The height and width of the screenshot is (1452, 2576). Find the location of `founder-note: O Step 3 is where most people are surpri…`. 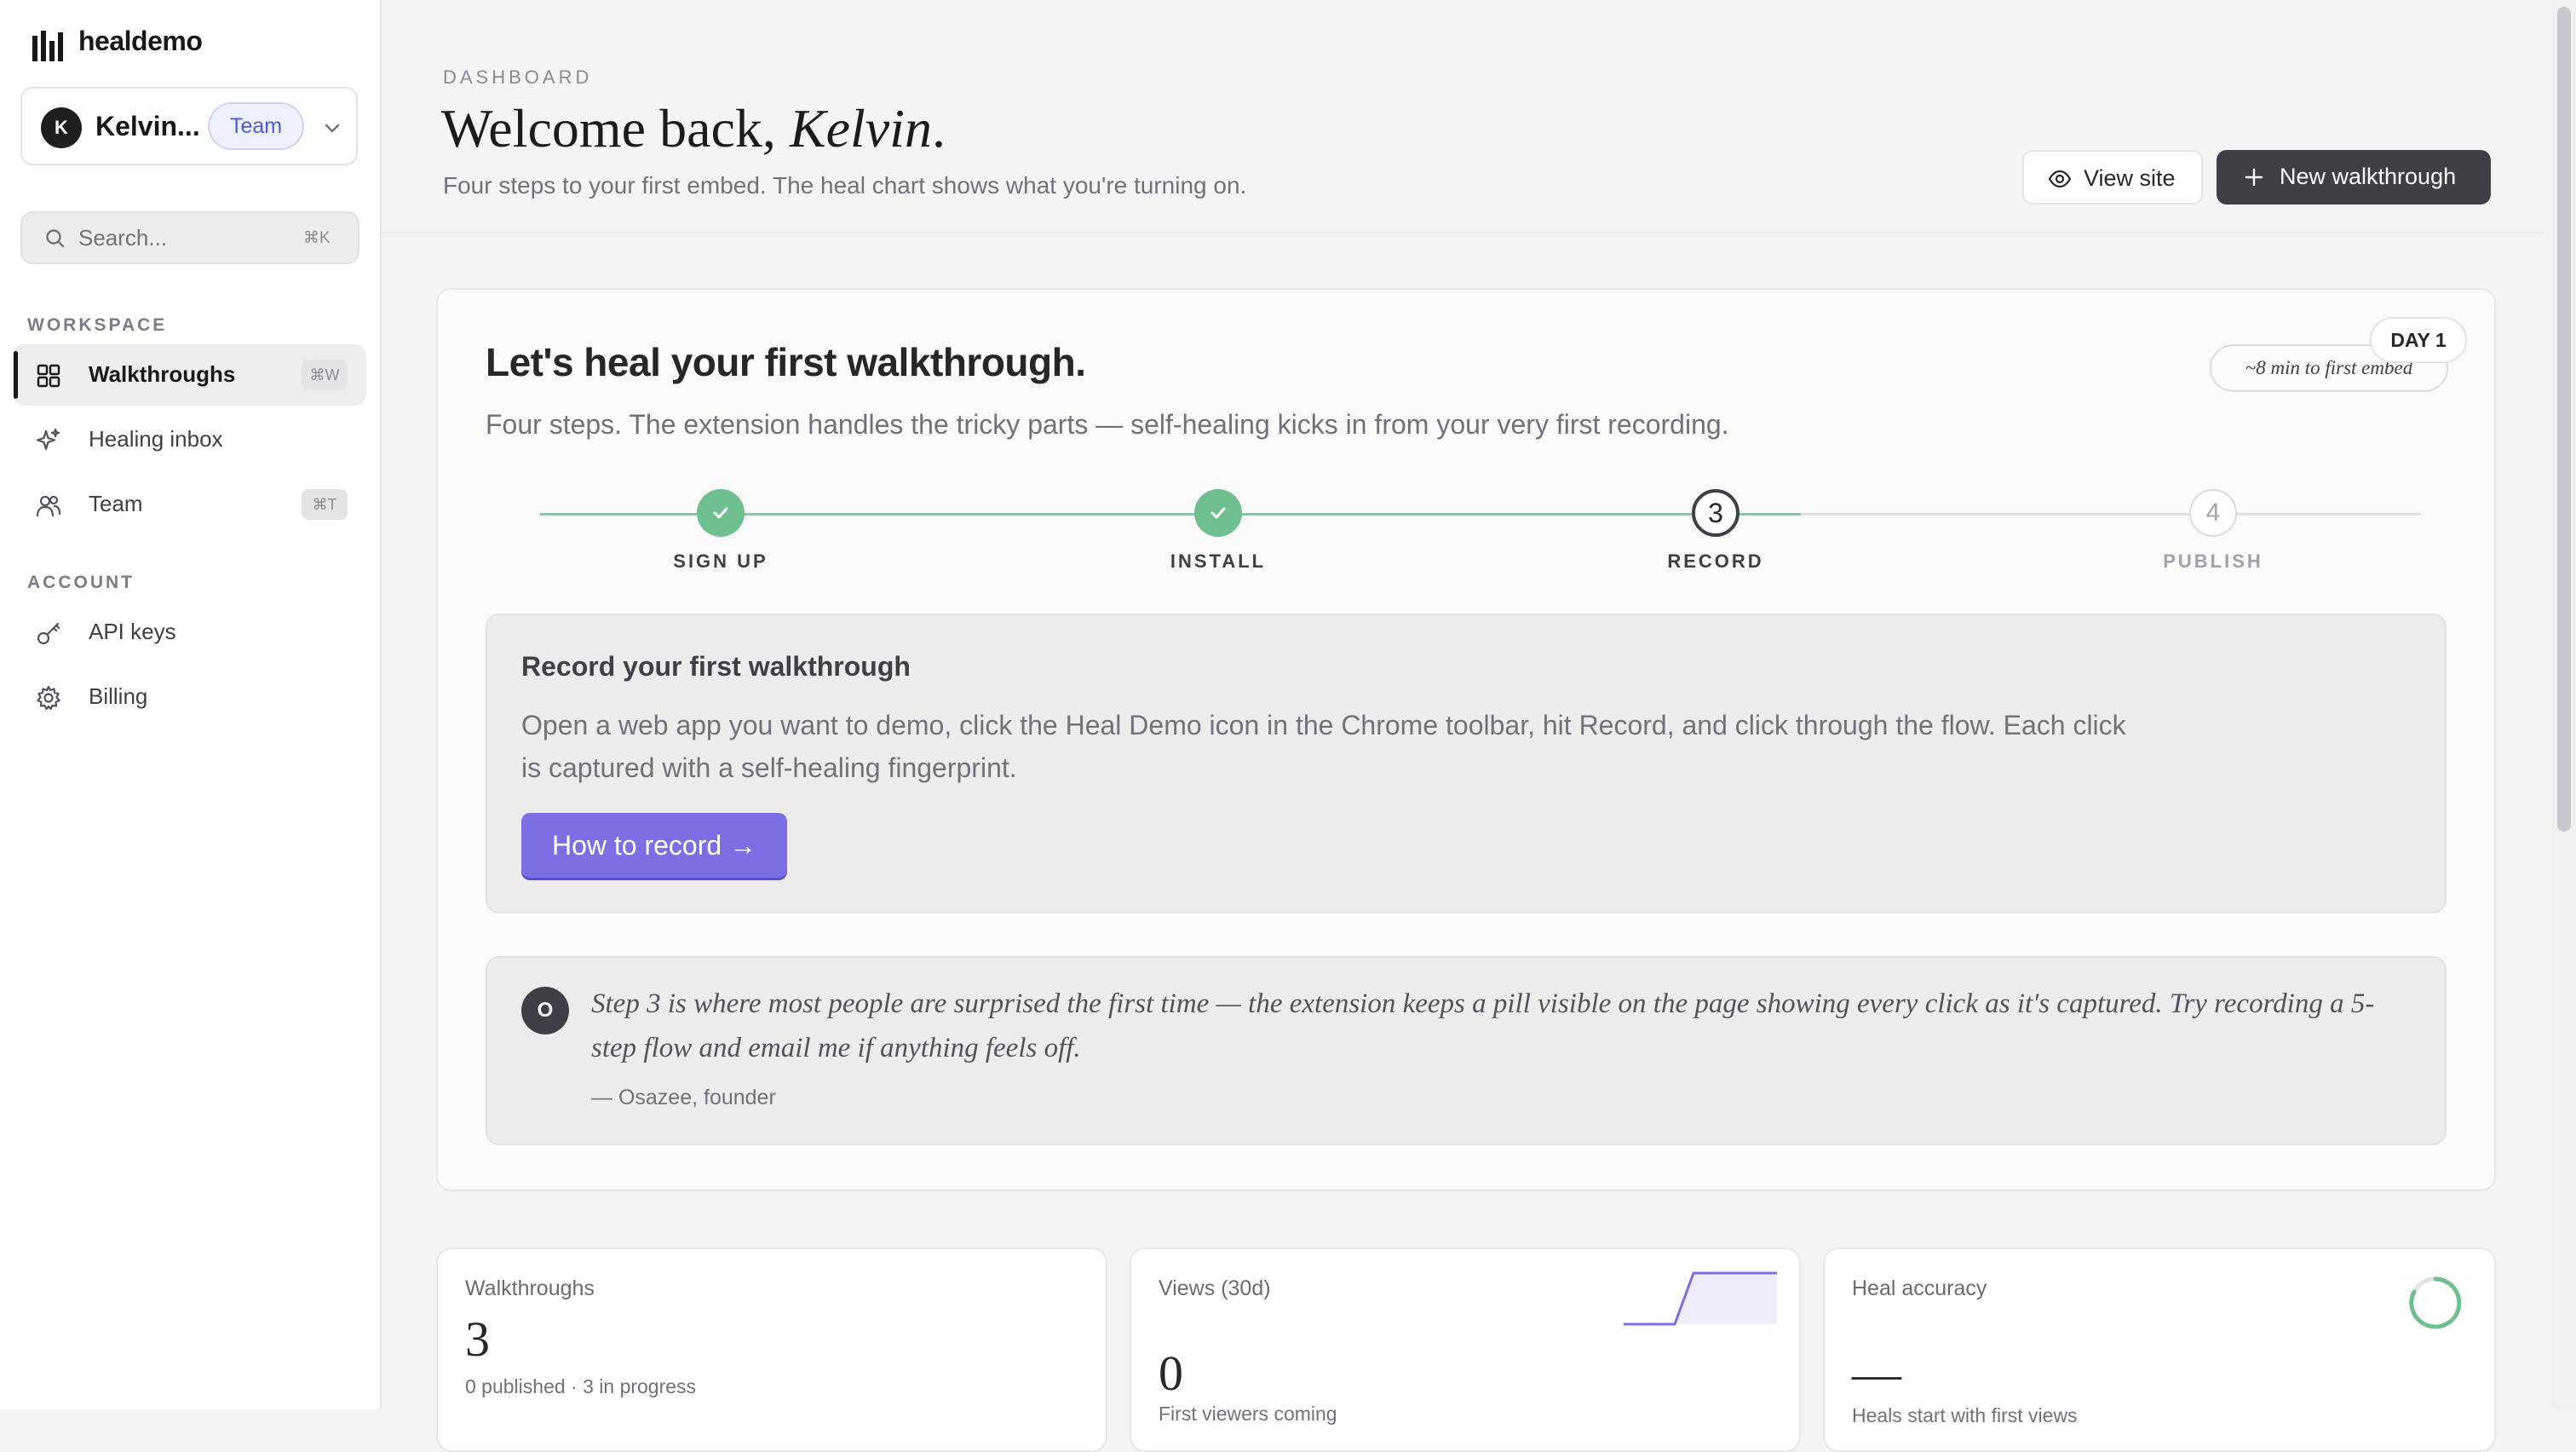

founder-note: O Step 3 is where most people are surpri… is located at coordinates (1467, 1050).